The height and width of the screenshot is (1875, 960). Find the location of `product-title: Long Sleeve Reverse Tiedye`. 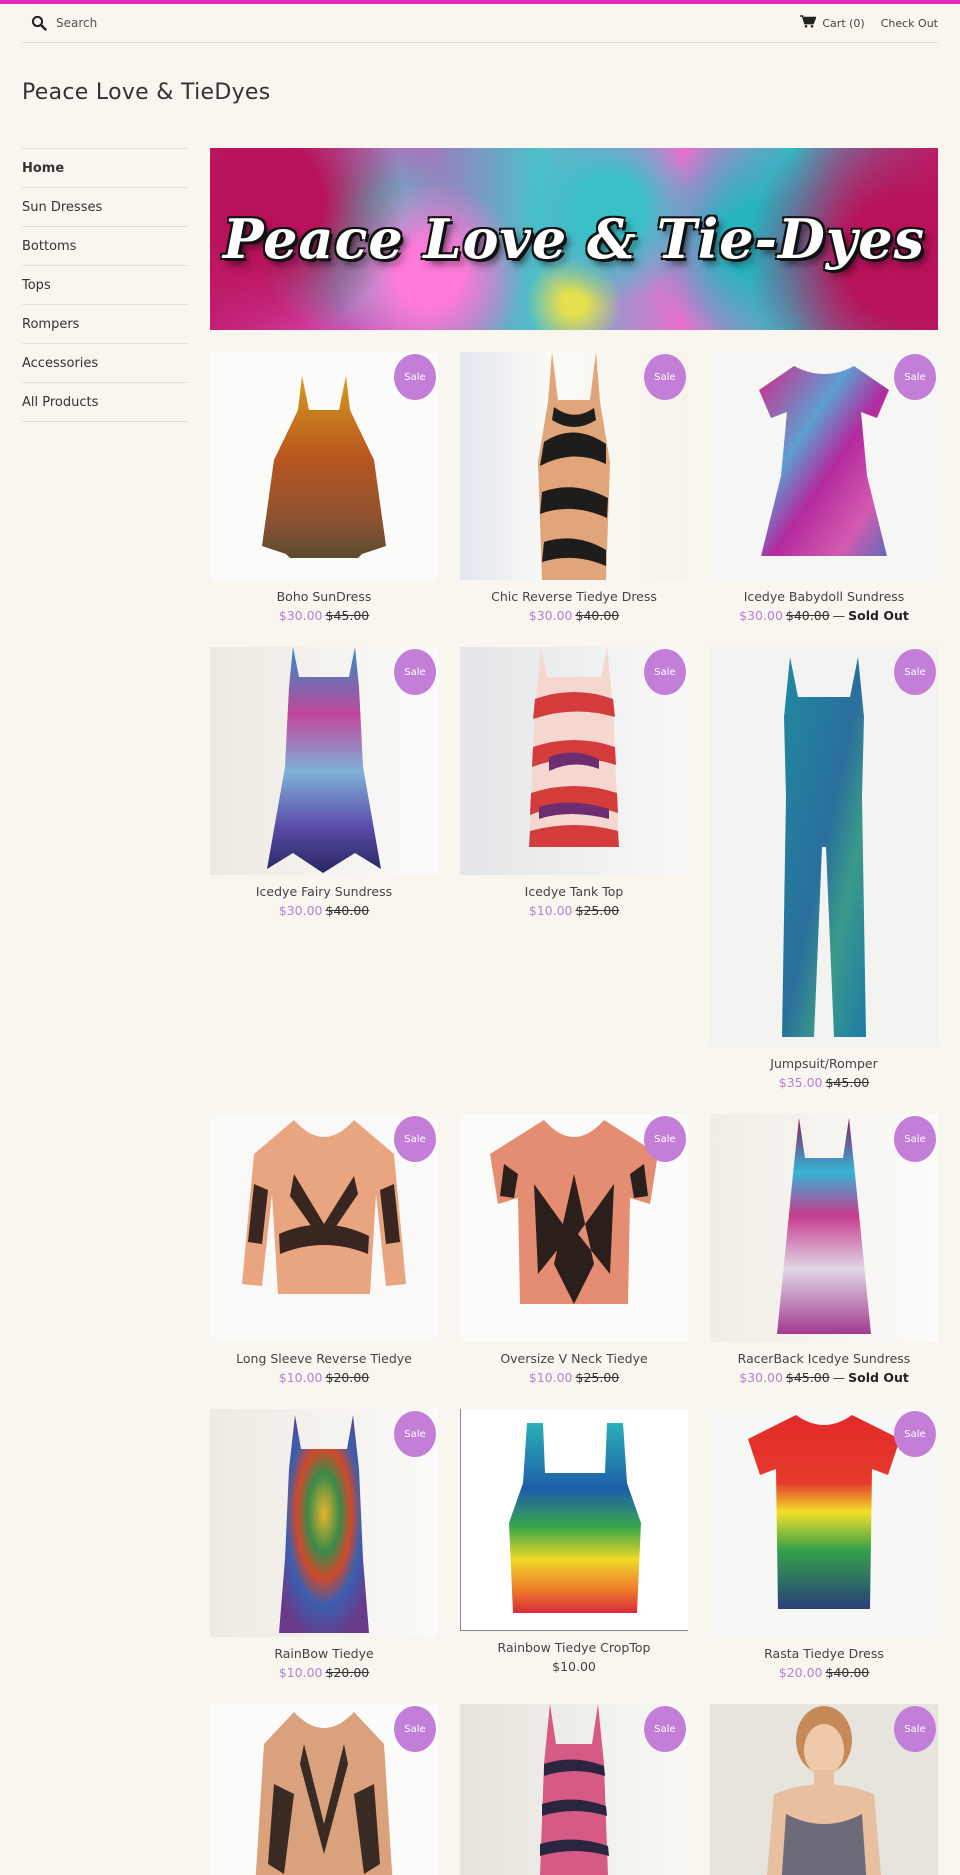

product-title: Long Sleeve Reverse Tiedye is located at coordinates (324, 1358).